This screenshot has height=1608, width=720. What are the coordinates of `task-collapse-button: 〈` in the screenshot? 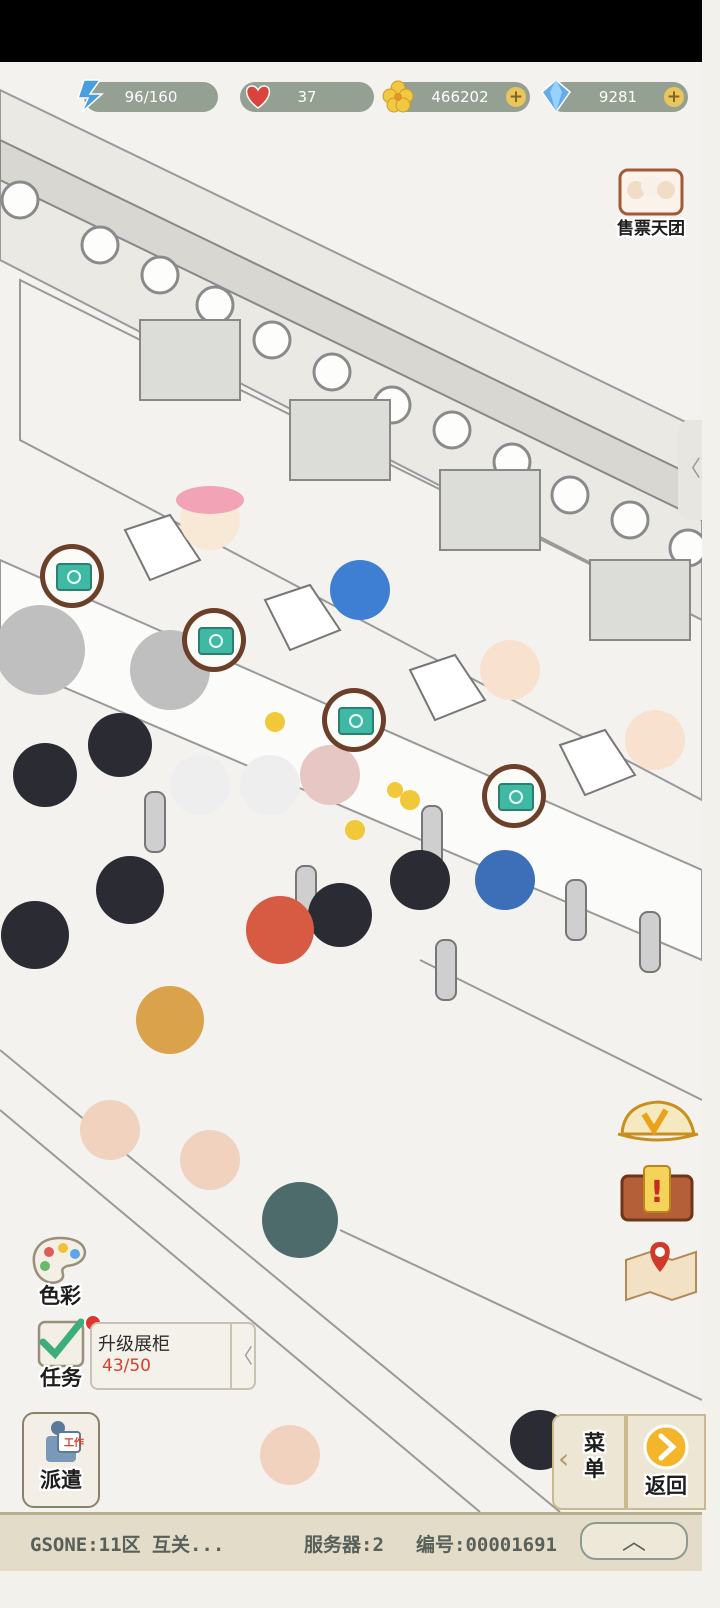 It's located at (242, 1356).